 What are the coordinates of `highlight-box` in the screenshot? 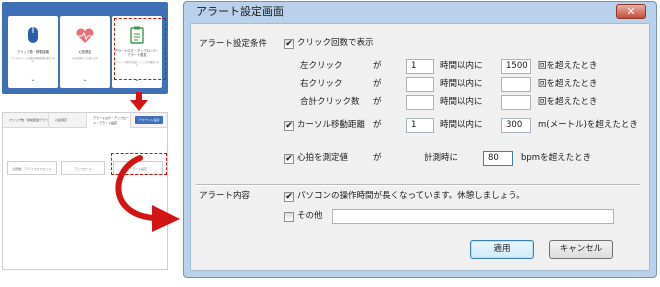 It's located at (140, 49).